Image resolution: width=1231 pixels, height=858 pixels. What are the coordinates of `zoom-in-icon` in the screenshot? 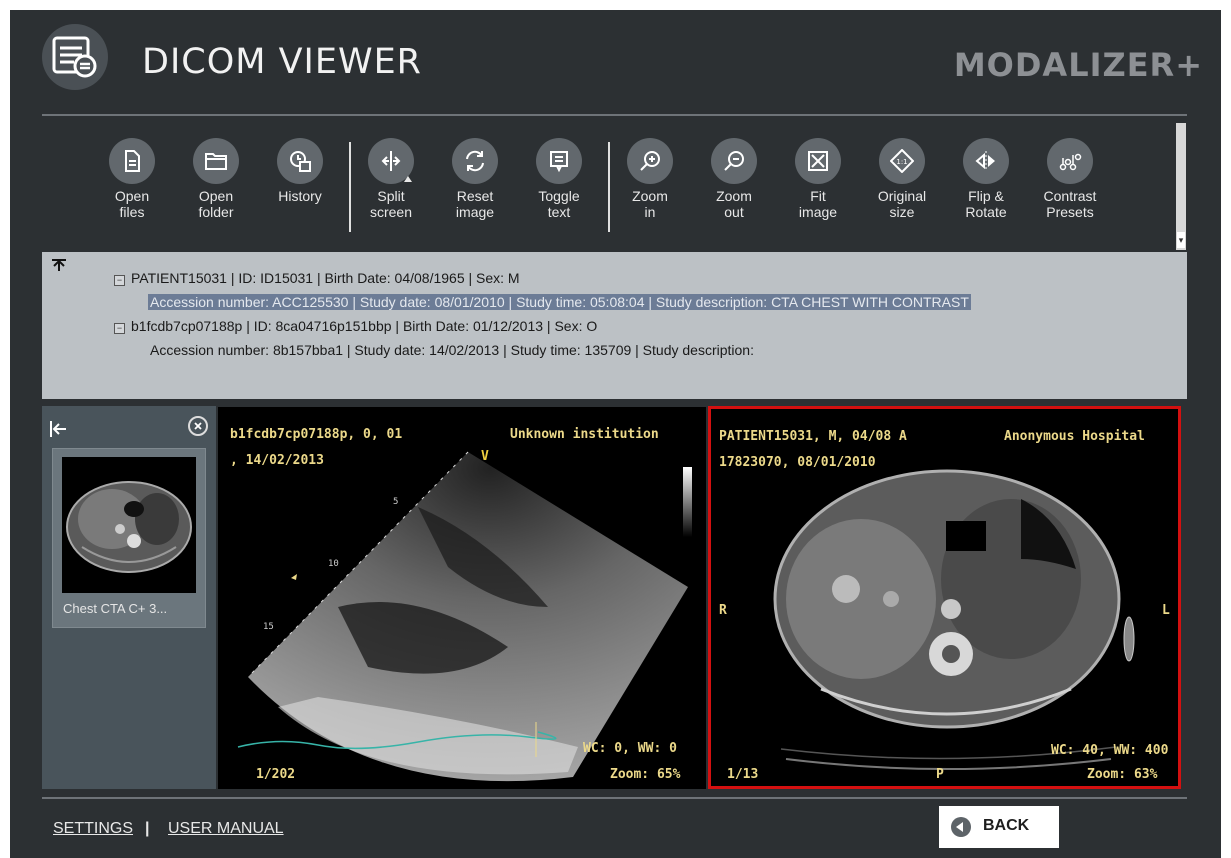 It's located at (650, 161).